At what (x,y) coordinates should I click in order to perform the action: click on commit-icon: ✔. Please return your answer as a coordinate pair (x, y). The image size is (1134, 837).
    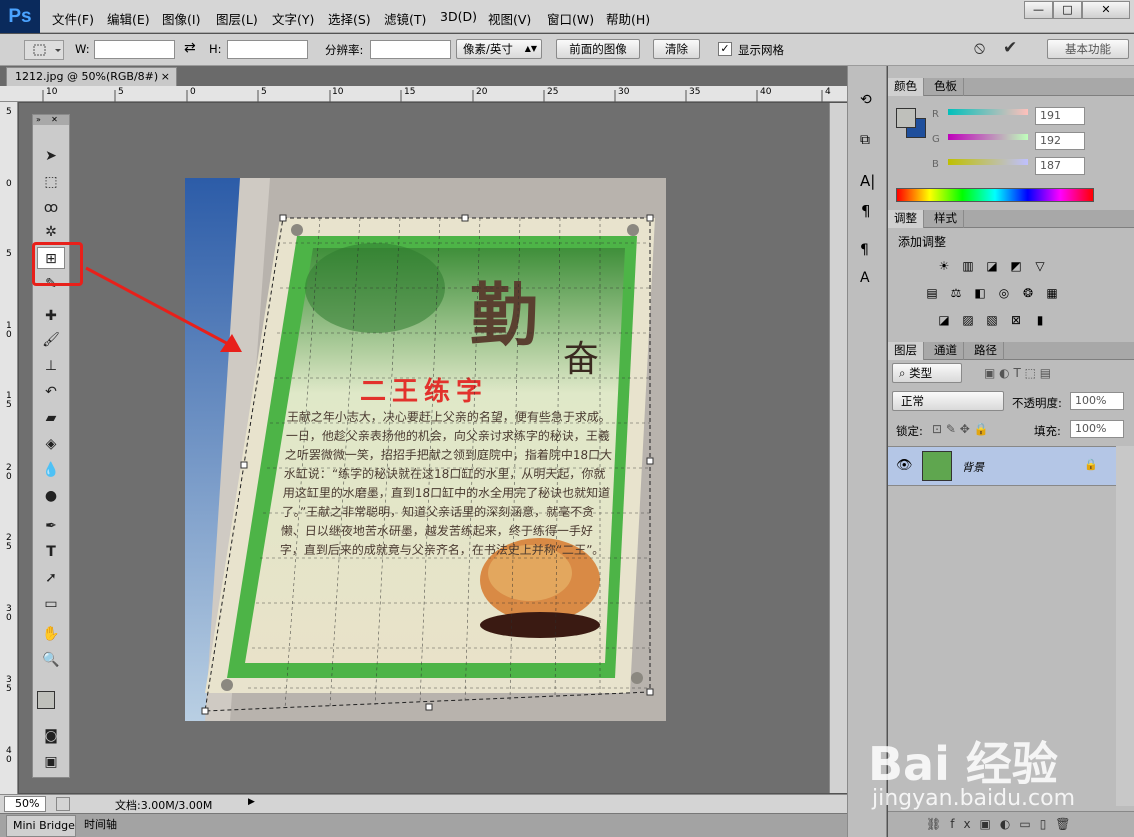
    Looking at the image, I should click on (1010, 48).